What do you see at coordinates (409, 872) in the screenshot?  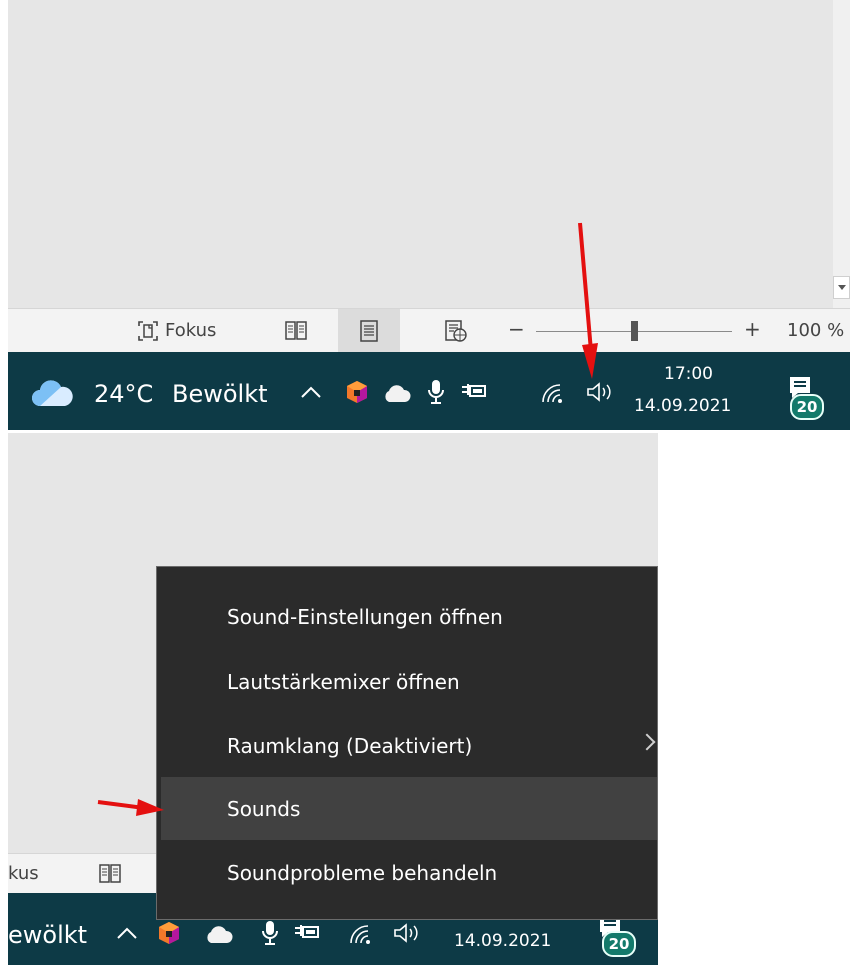 I see `menu-item-troubleshoot: Soundprobleme behandeln` at bounding box center [409, 872].